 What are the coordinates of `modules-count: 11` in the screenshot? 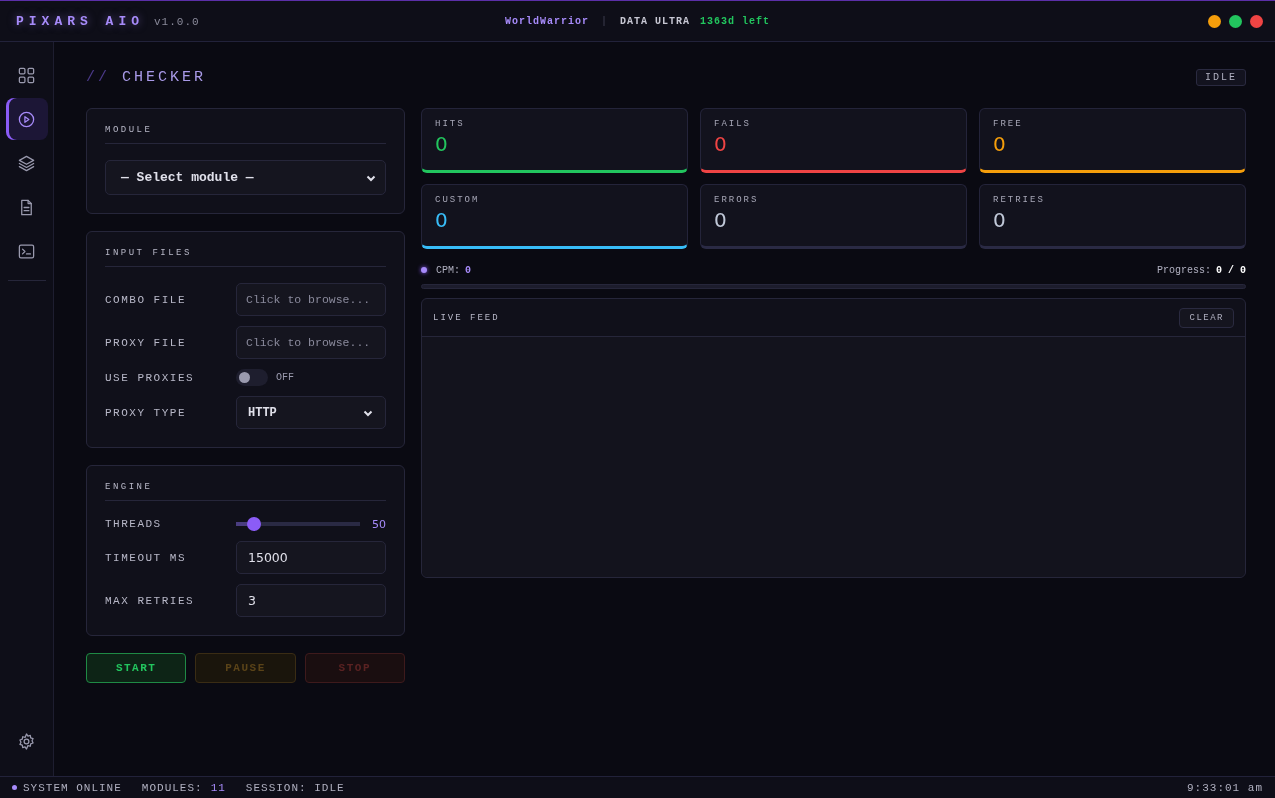 It's located at (218, 787).